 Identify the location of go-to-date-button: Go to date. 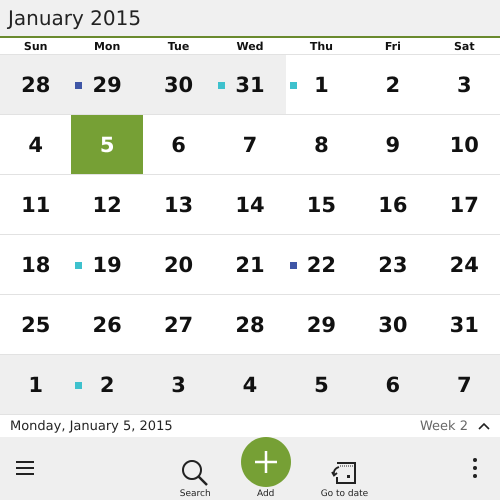
(344, 479).